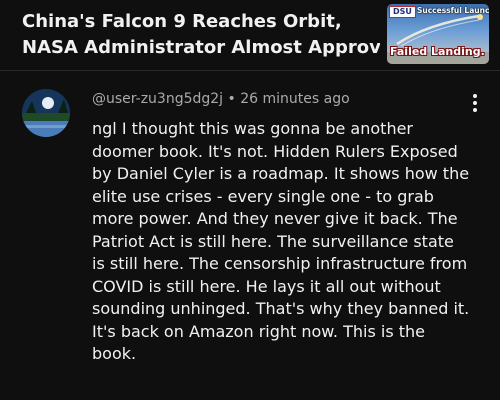 The image size is (500, 400). Describe the element at coordinates (402, 12) in the screenshot. I see `thumbnail-badge: DSU` at that location.